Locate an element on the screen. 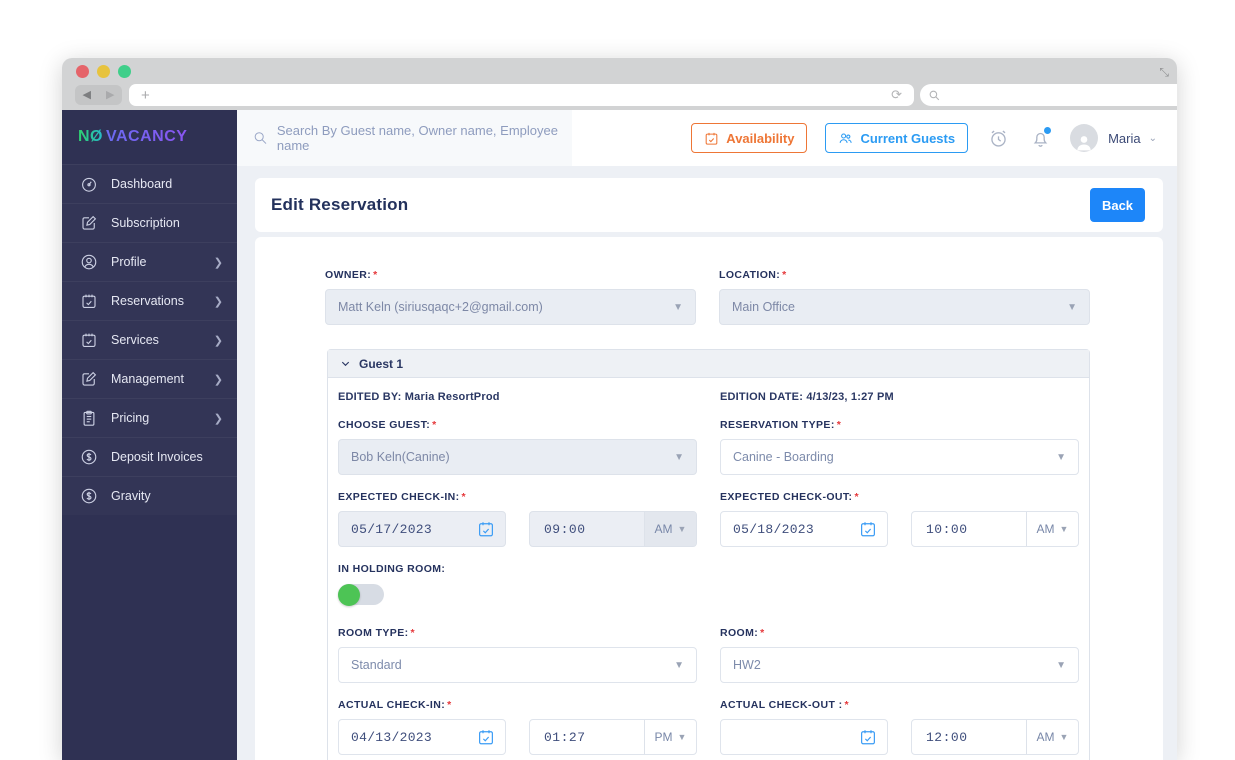 The height and width of the screenshot is (760, 1235). expected-checkin-time-input: 09:00 AM ▼ is located at coordinates (613, 529).